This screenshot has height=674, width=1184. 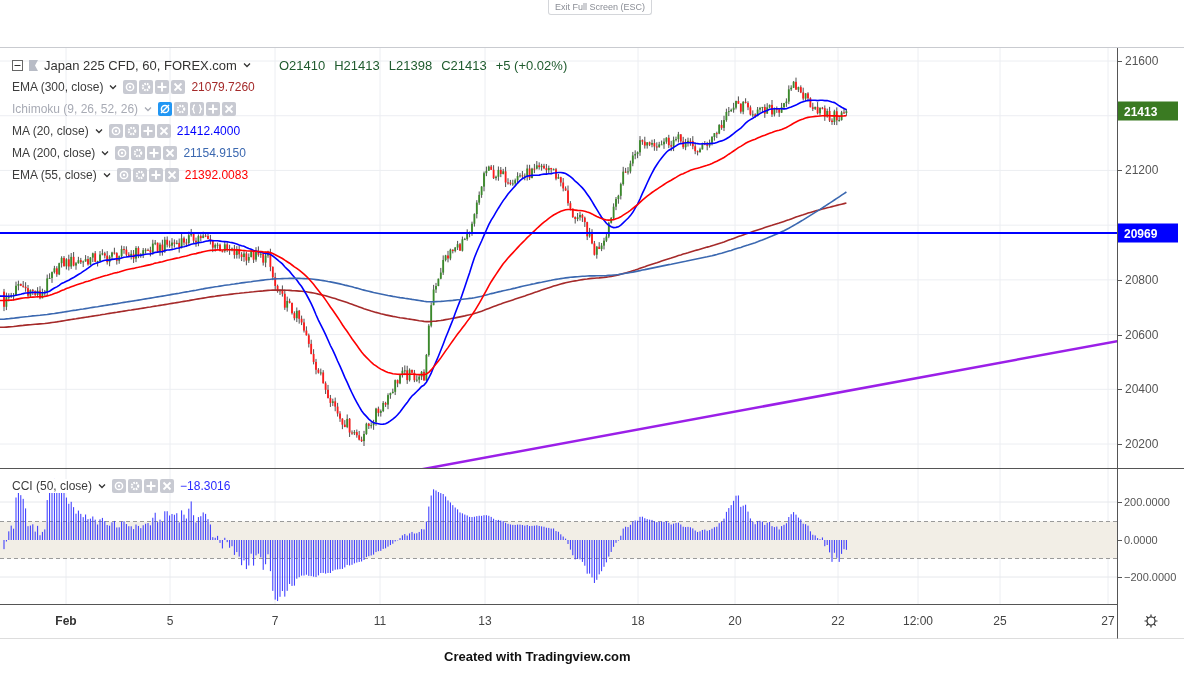 I want to click on time-axis-label: Feb, so click(x=66, y=621).